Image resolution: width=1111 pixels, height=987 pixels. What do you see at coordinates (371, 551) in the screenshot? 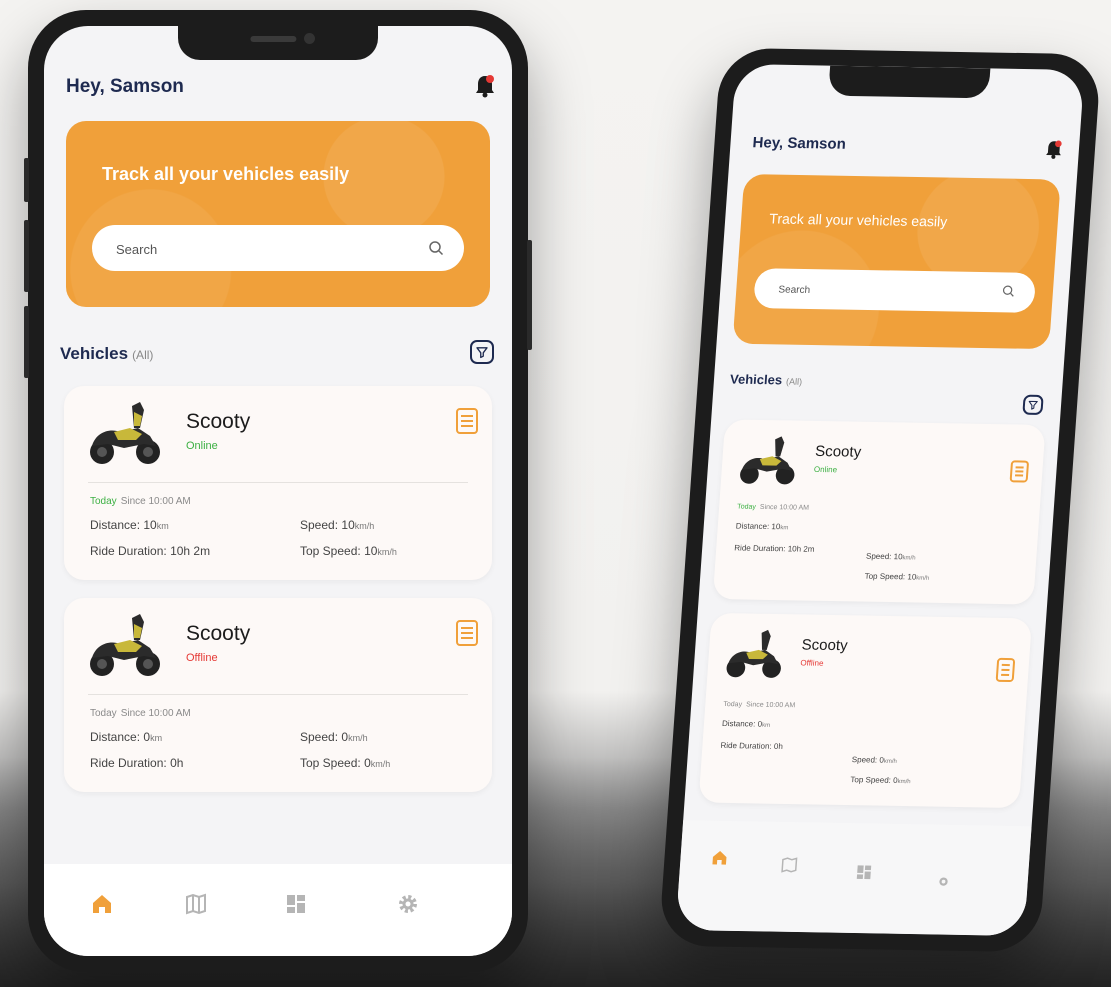
I see `top-speed-value: 10` at bounding box center [371, 551].